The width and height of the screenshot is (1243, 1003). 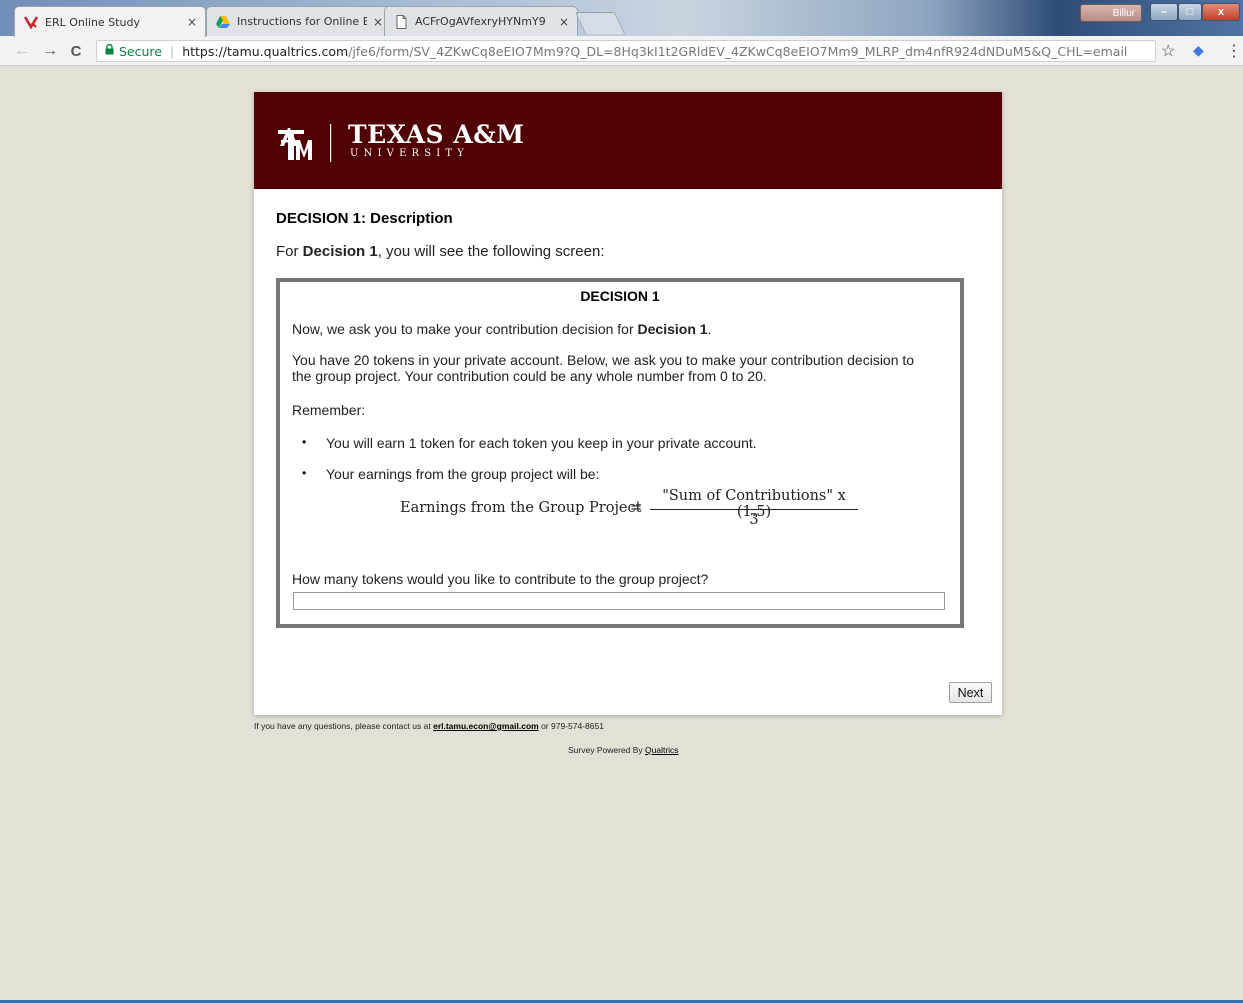 What do you see at coordinates (109, 50) in the screenshot?
I see `lock-icon` at bounding box center [109, 50].